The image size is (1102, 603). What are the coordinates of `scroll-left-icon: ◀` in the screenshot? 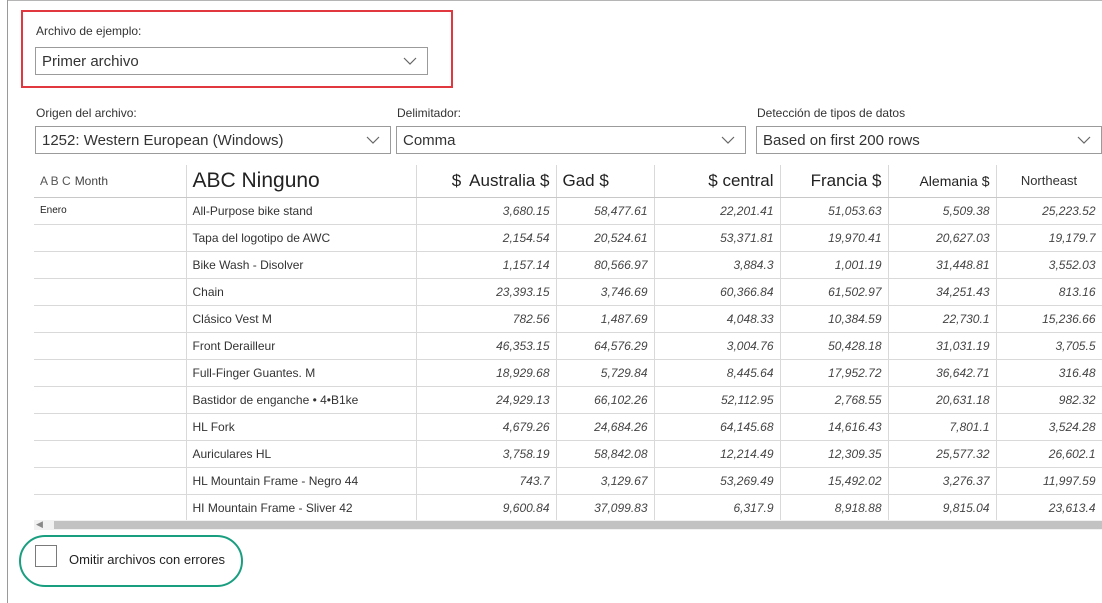 It's located at (39, 524).